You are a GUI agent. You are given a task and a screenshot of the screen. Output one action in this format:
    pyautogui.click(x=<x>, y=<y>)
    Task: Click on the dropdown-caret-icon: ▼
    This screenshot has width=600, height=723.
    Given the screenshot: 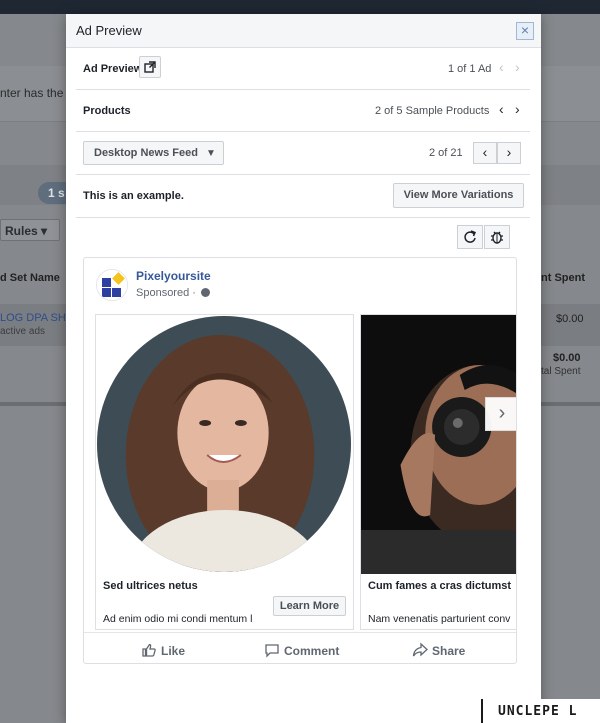 What is the action you would take?
    pyautogui.click(x=211, y=153)
    